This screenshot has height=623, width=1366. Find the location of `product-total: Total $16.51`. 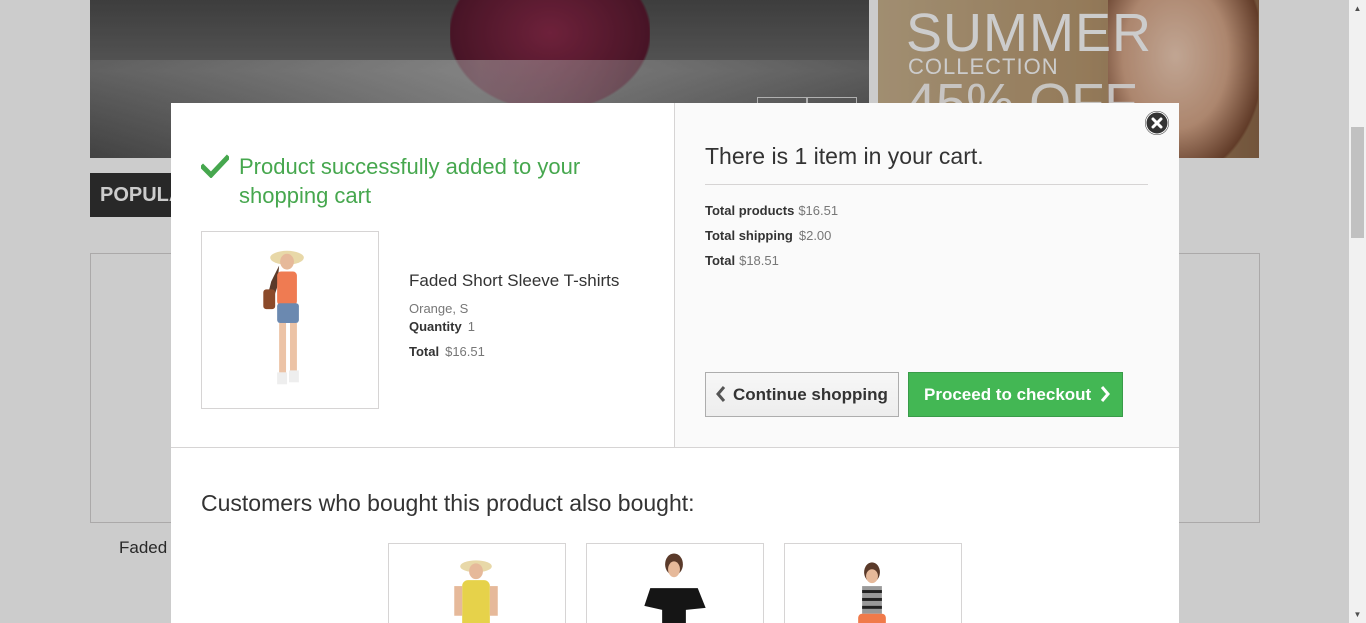

product-total: Total $16.51 is located at coordinates (447, 351).